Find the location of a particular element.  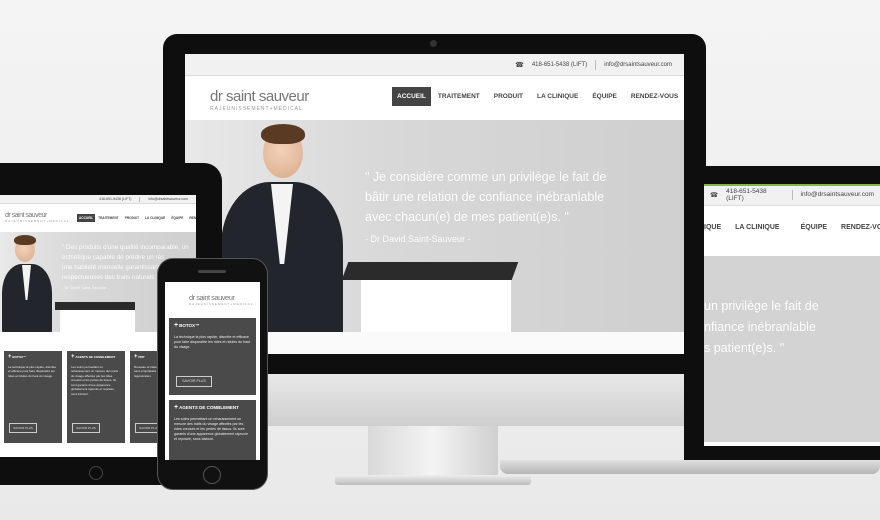

tablet-email: info@drsaintsauveur.com is located at coordinates (168, 199).